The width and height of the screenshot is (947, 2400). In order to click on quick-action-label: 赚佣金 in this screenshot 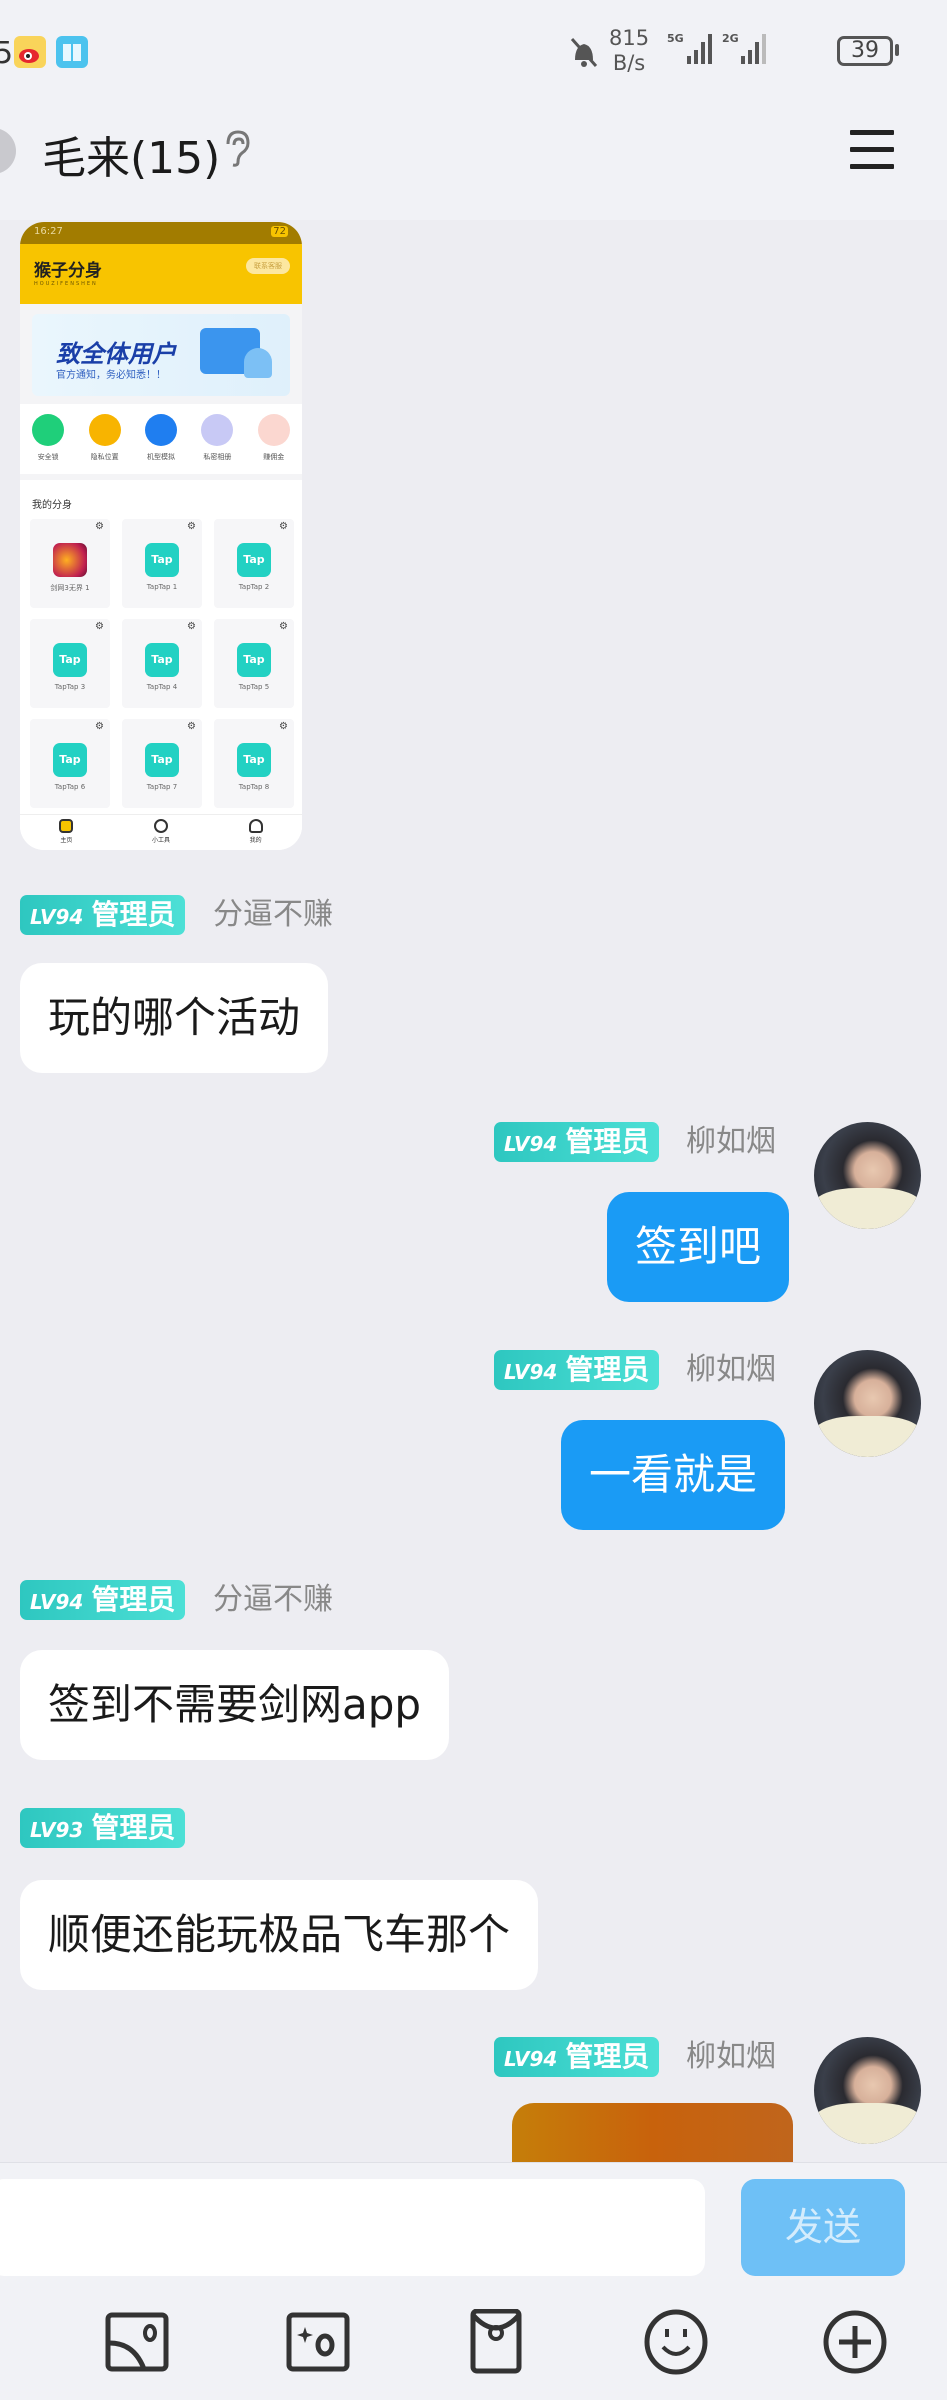, I will do `click(274, 457)`.